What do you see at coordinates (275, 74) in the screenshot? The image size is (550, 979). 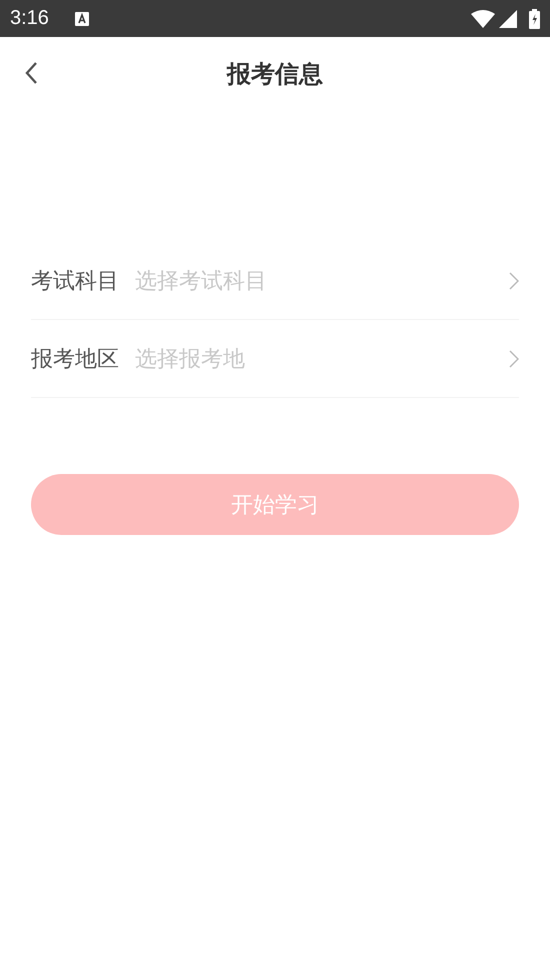 I see `page-title: 报考信息` at bounding box center [275, 74].